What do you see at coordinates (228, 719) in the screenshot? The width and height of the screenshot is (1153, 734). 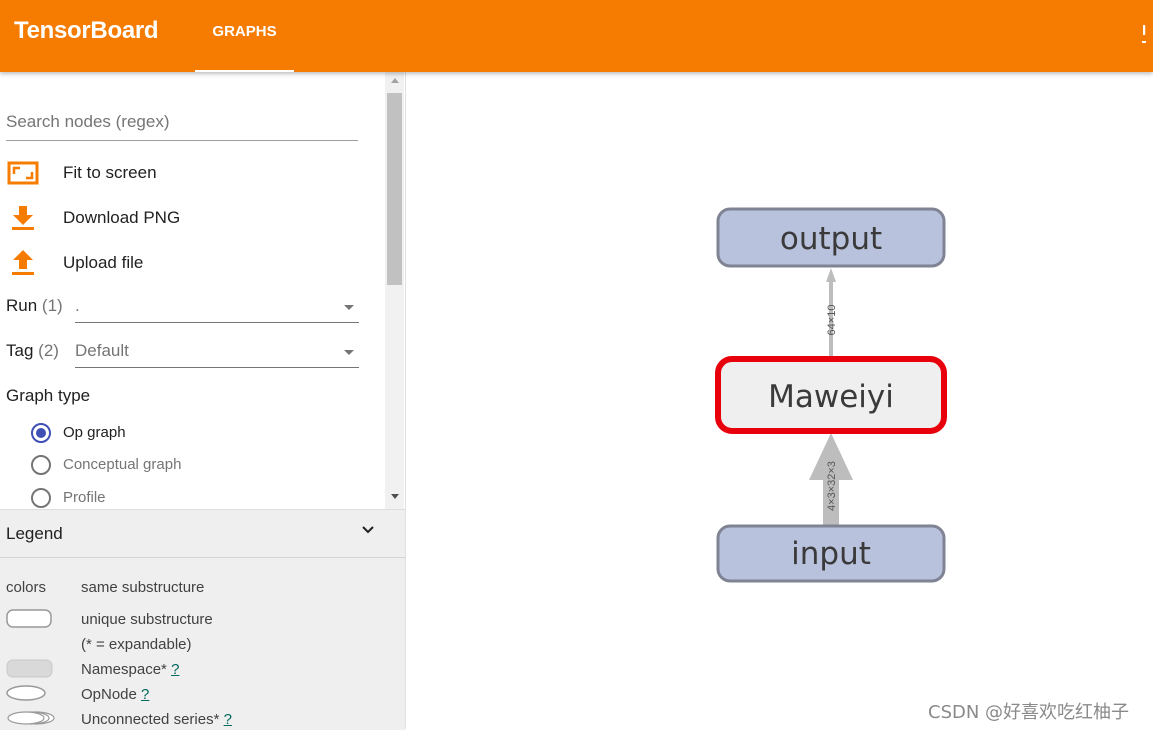 I see `unconnected-help-link: ?` at bounding box center [228, 719].